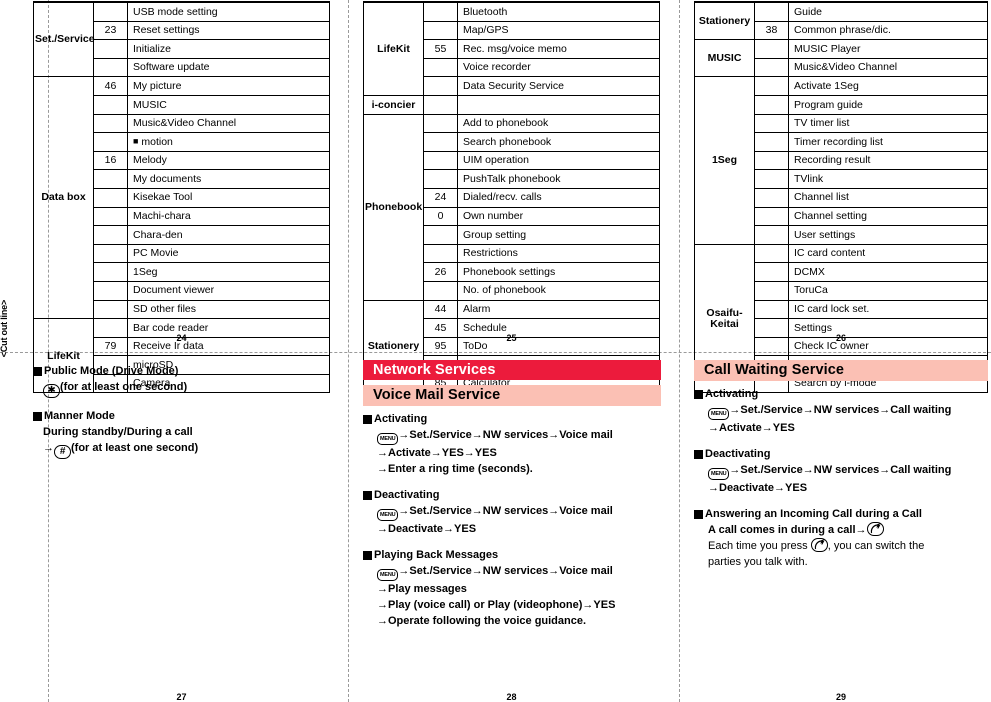 The image size is (991, 702). What do you see at coordinates (512, 589) in the screenshot?
I see `instruction-step: →Play messages` at bounding box center [512, 589].